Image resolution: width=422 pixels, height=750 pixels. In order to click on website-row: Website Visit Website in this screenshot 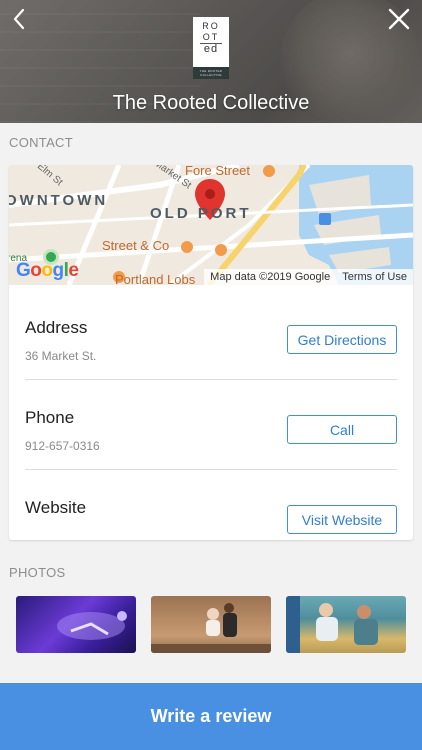, I will do `click(211, 505)`.